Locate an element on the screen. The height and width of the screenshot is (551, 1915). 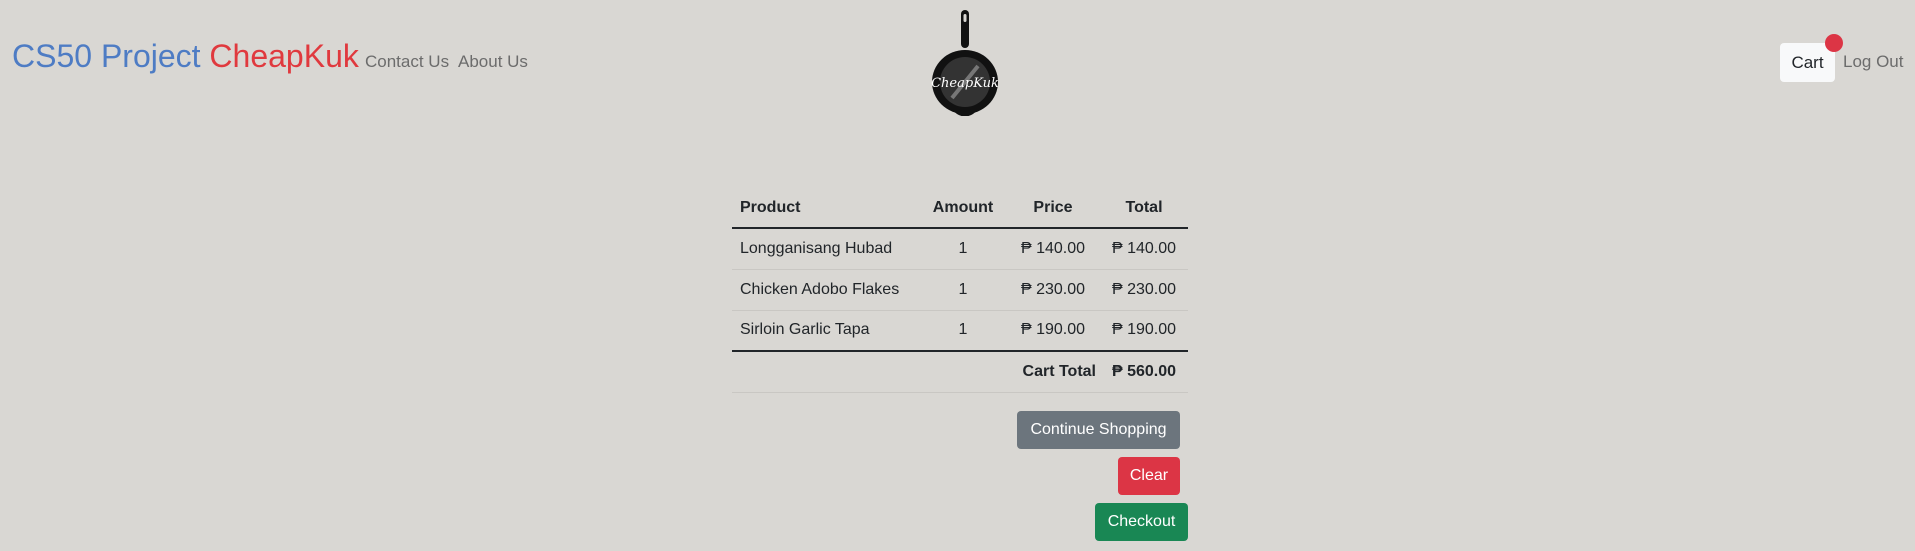
cheapkuk-logo: CheapKuk is located at coordinates (965, 62).